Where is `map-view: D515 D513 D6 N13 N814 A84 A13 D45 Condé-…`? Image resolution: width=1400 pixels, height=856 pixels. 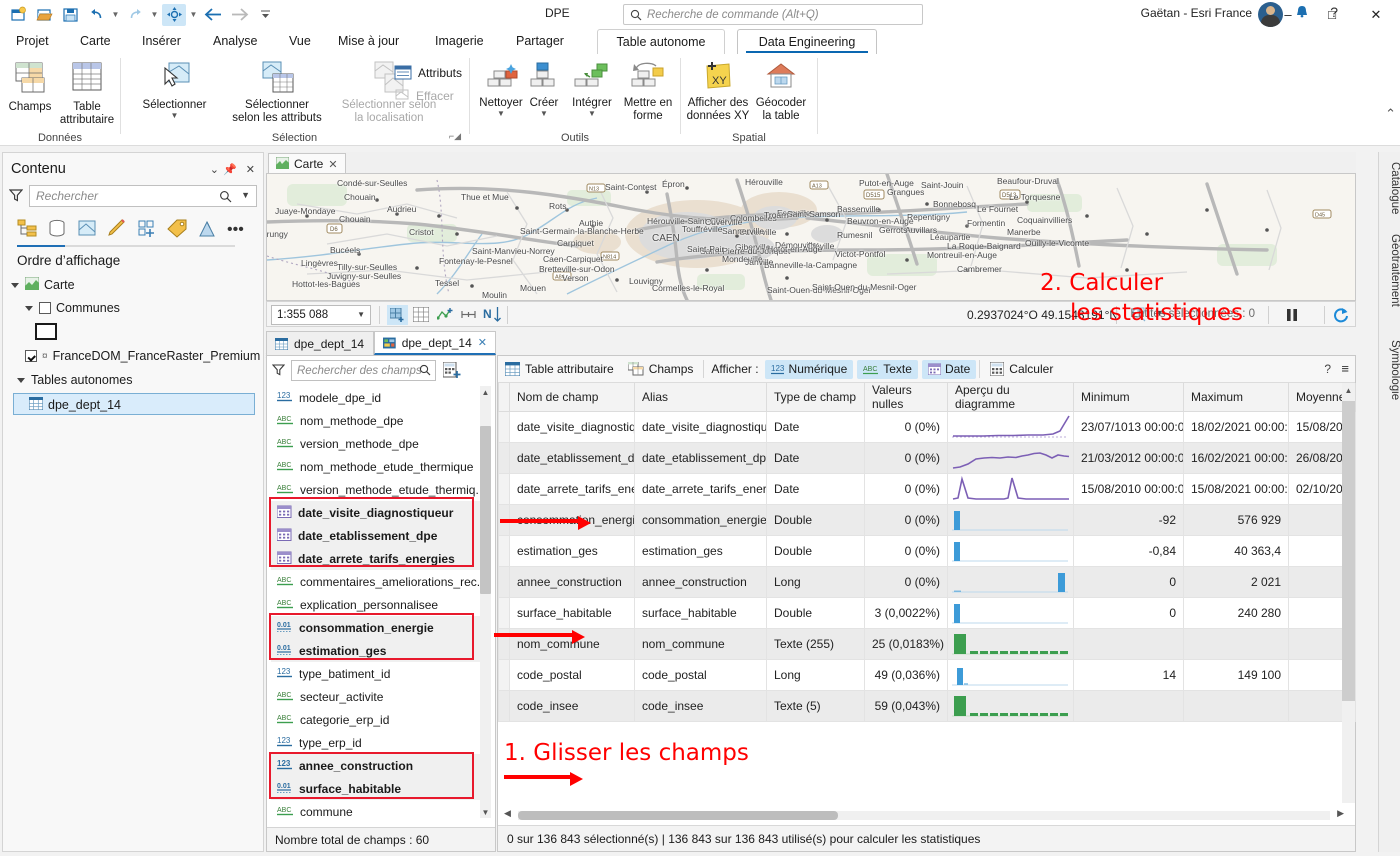 map-view: D515 D513 D6 N13 N814 A84 A13 D45 Condé-… is located at coordinates (811, 237).